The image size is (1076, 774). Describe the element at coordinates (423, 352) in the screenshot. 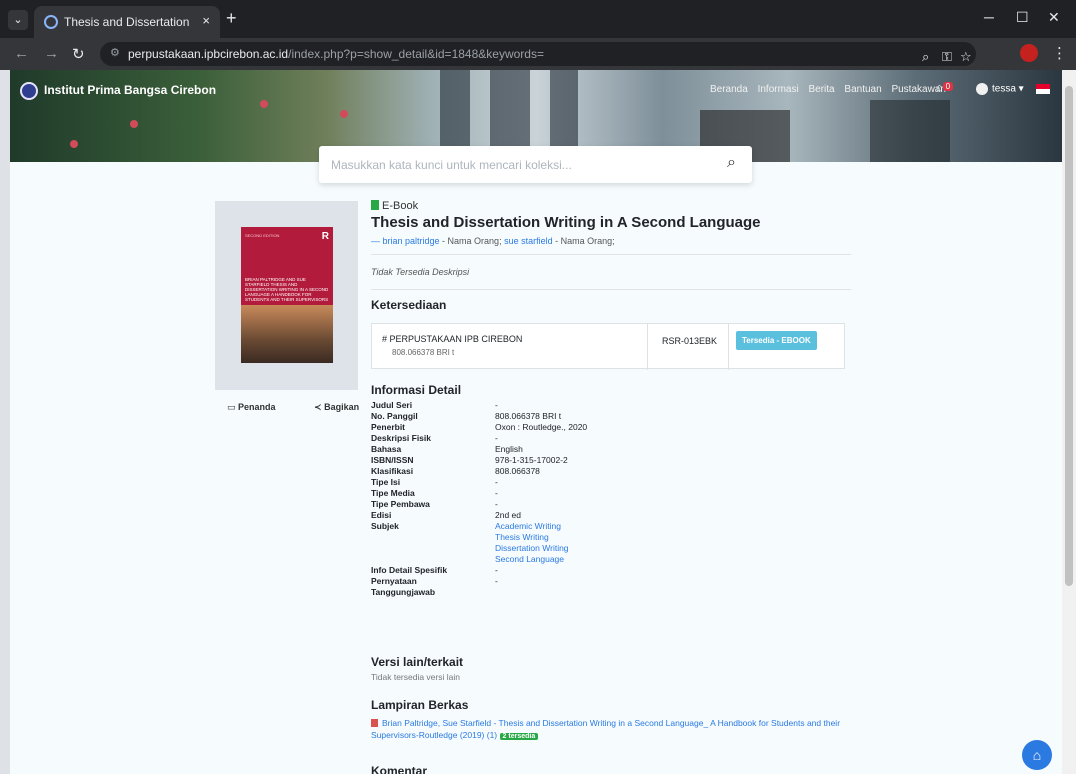

I see `call-number: 808.066378 BRI t` at that location.